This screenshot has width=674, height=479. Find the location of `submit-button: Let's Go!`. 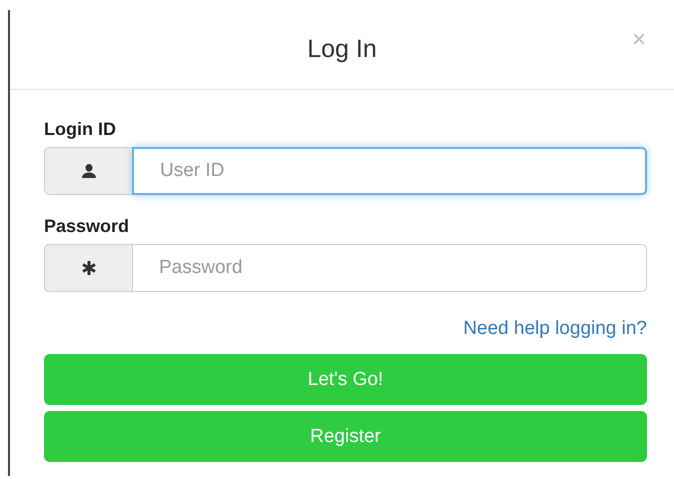

submit-button: Let's Go! is located at coordinates (345, 379).